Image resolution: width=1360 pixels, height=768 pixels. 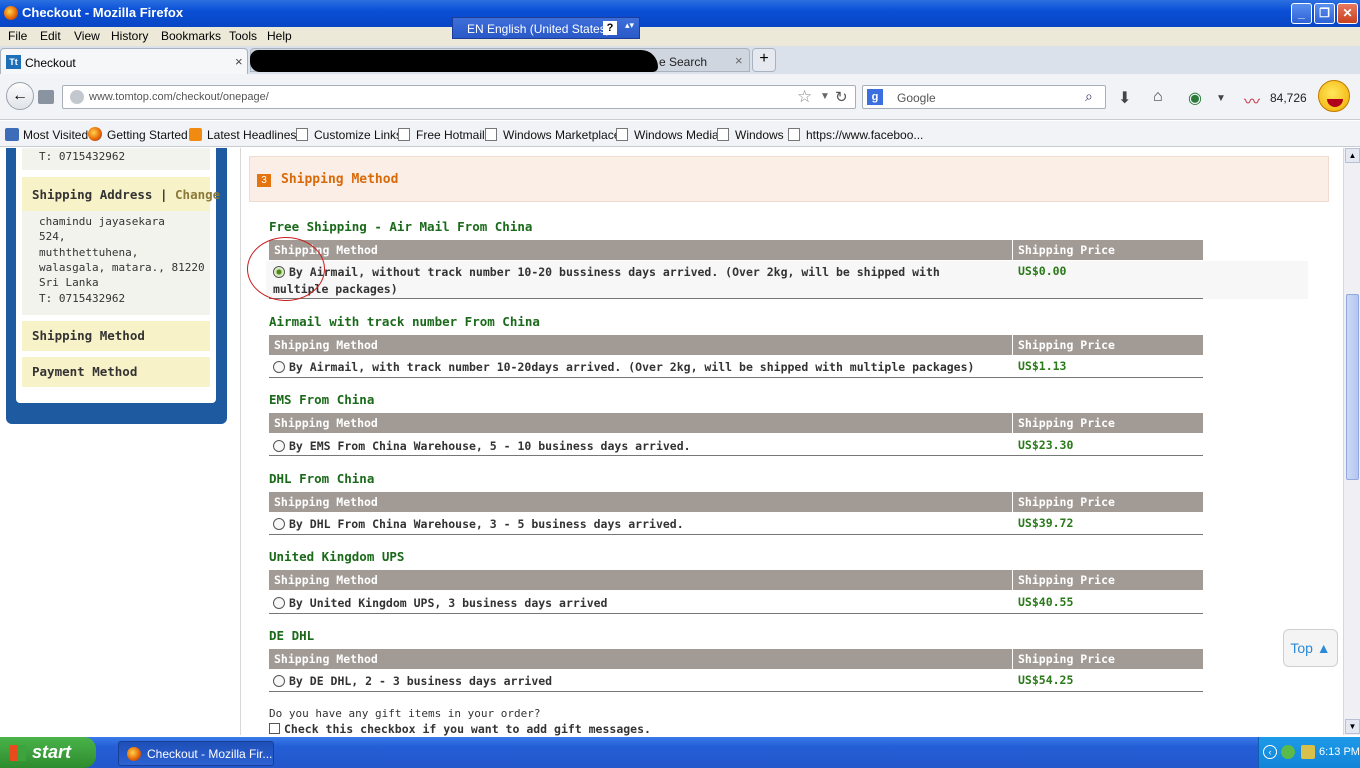 I want to click on close-button: ✕, so click(x=1347, y=13).